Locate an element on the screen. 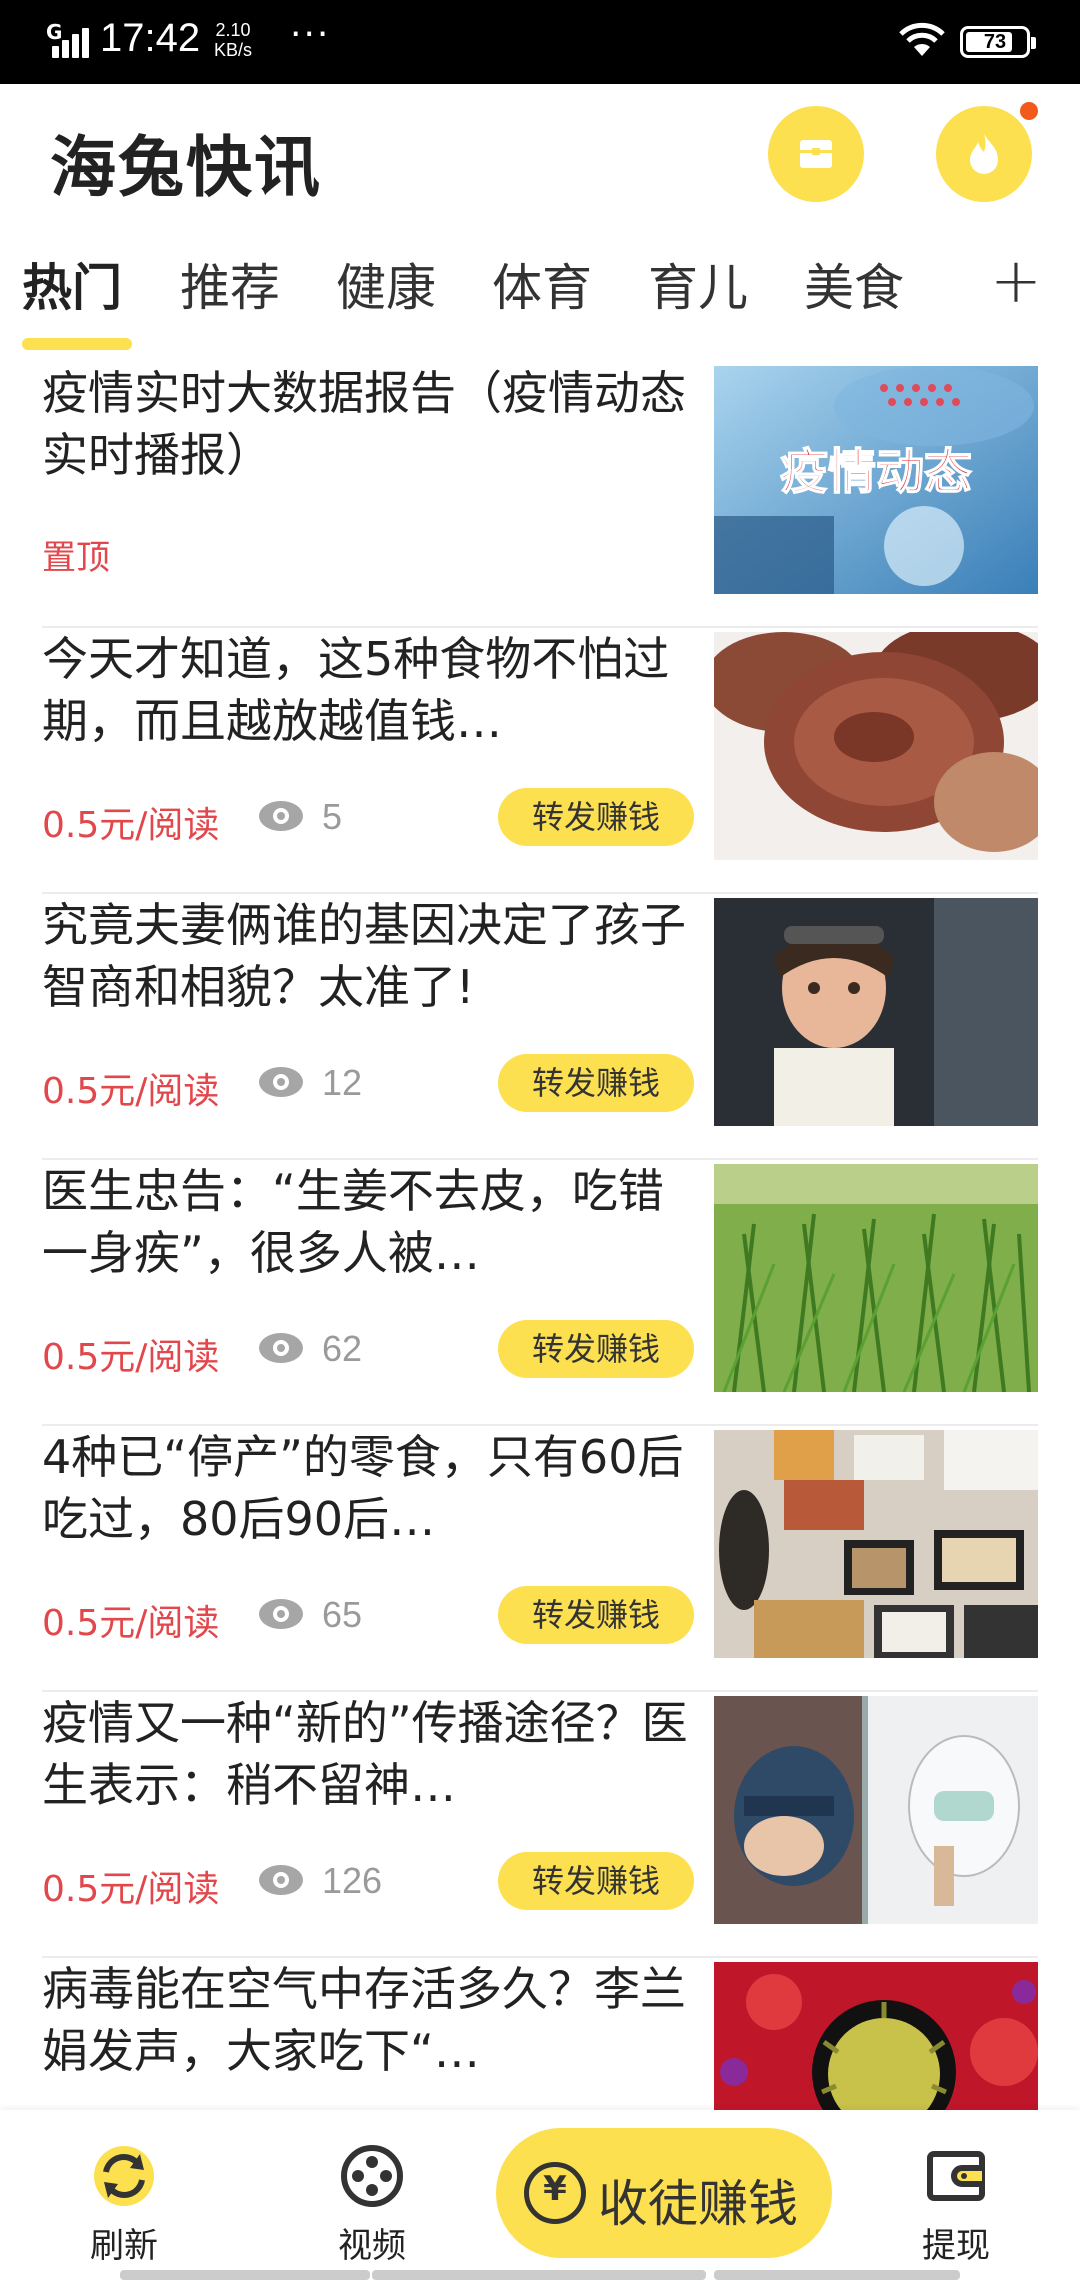 This screenshot has height=2280, width=1080. battery-icon: 73 is located at coordinates (998, 42).